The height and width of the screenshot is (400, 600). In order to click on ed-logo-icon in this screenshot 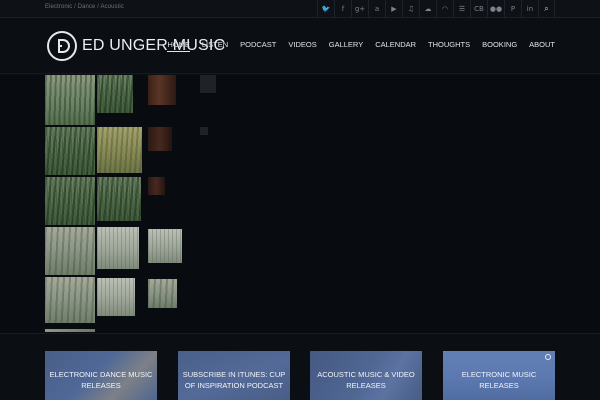, I will do `click(62, 46)`.